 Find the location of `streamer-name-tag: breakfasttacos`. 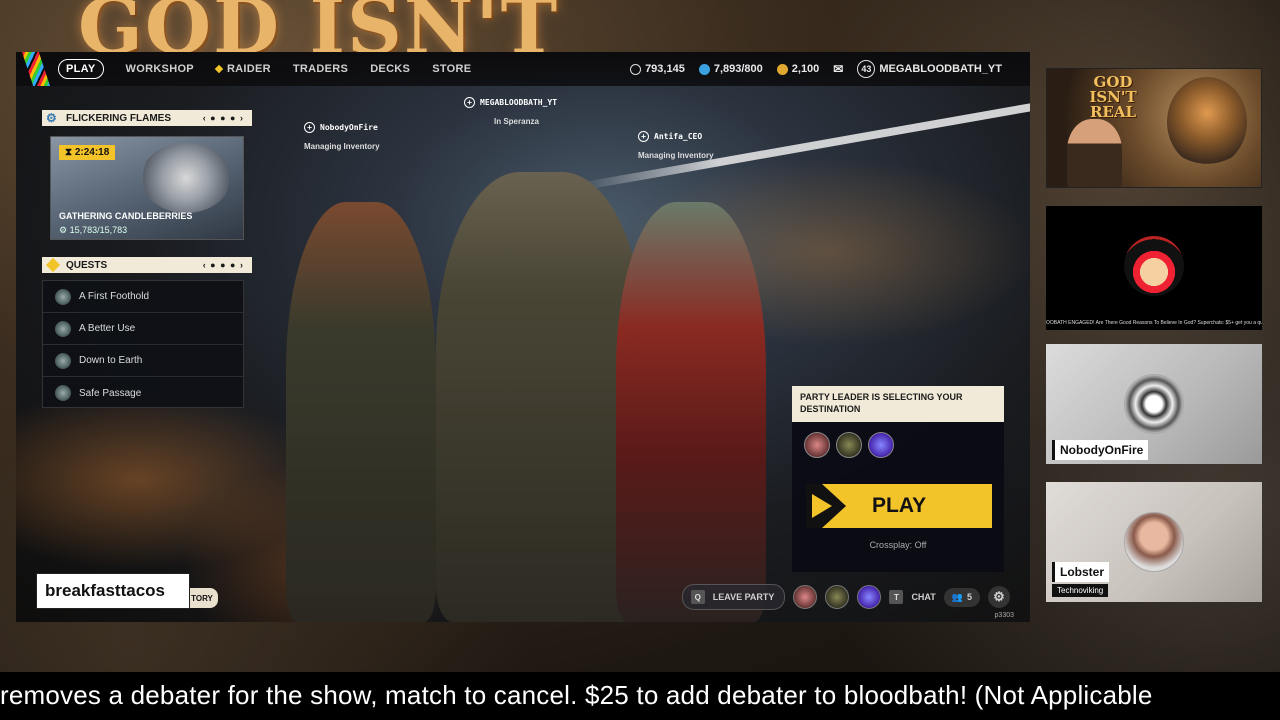

streamer-name-tag: breakfasttacos is located at coordinates (113, 591).